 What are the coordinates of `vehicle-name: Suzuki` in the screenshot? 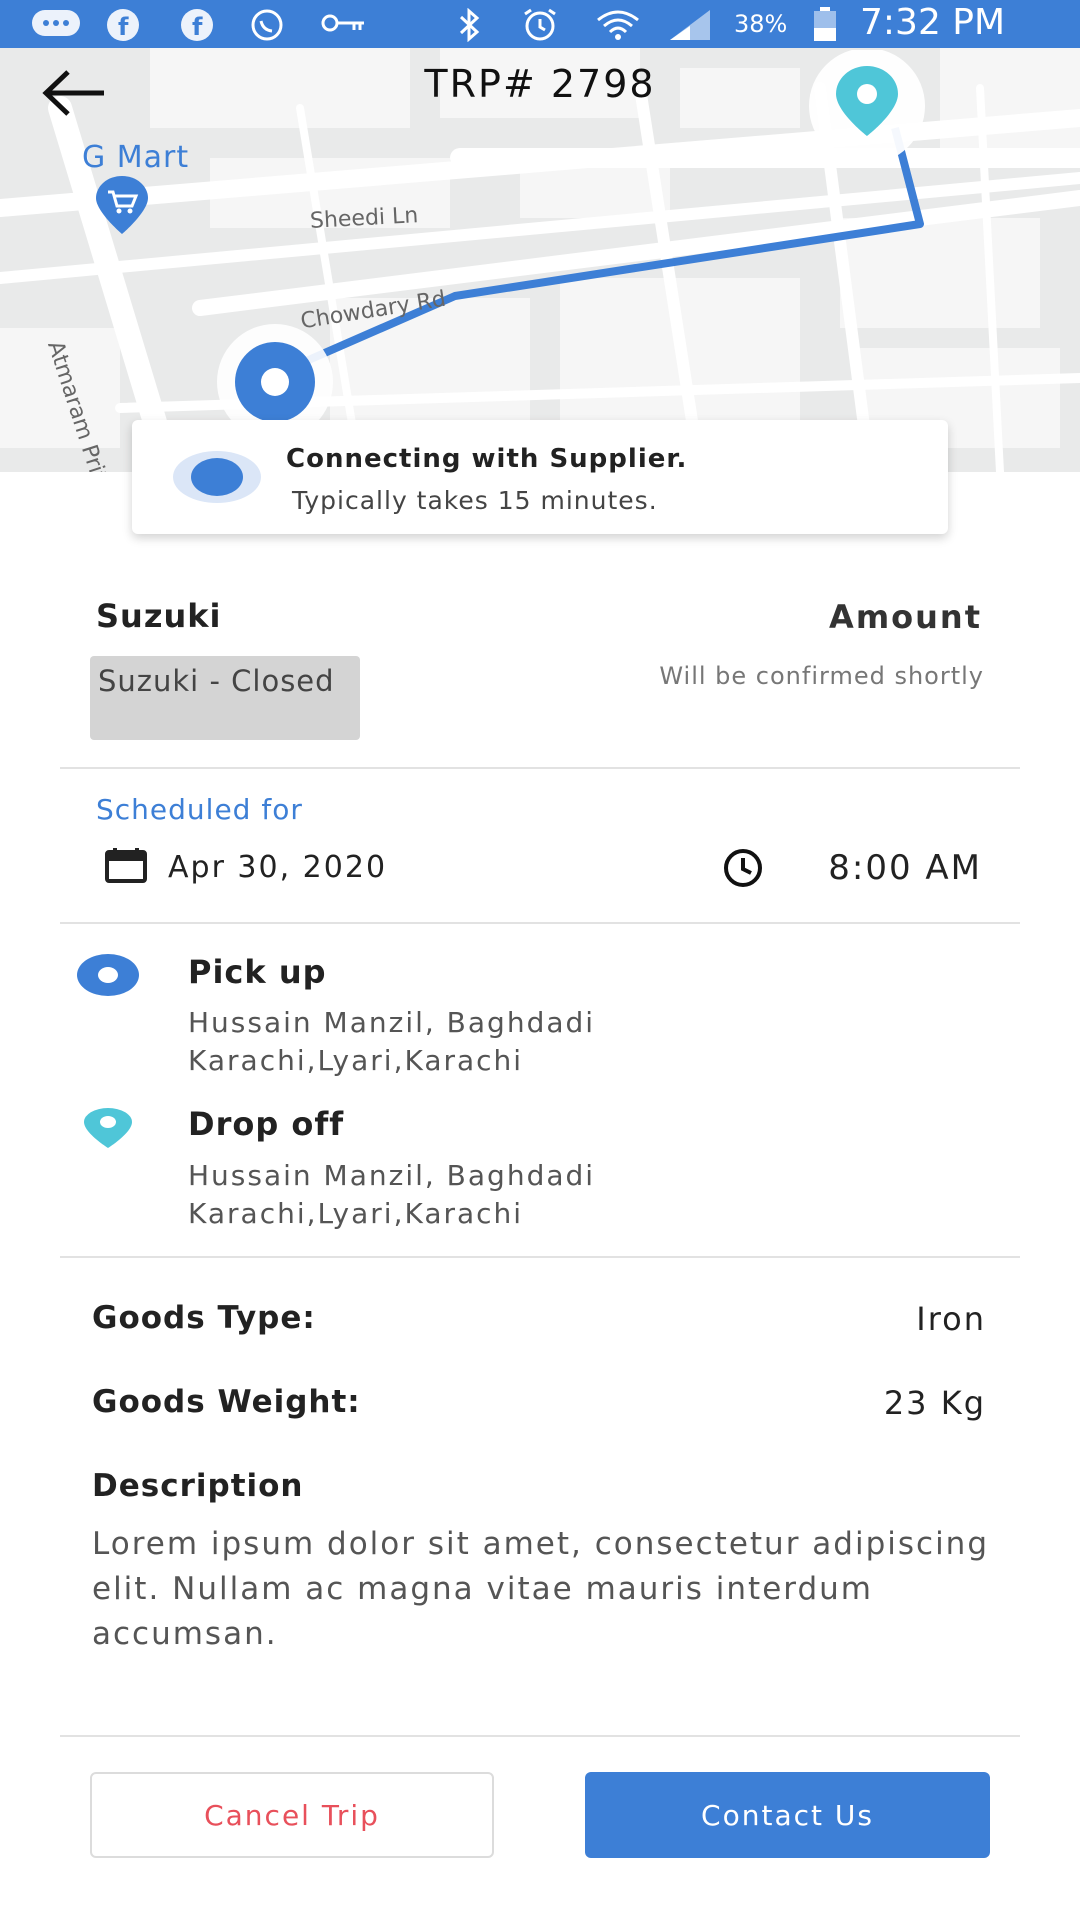 It's located at (159, 616).